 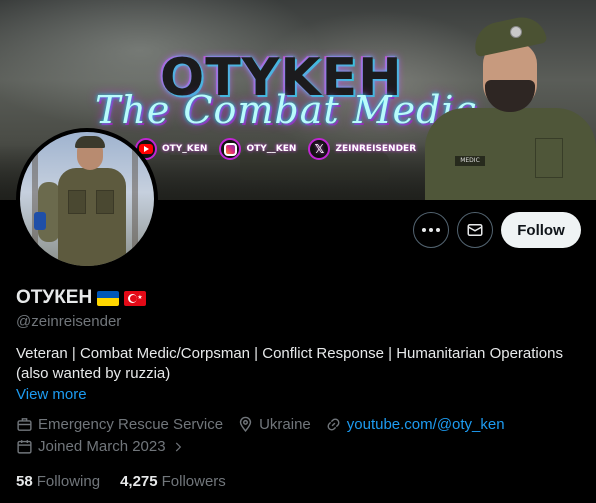 I want to click on profile-website-link: youtube.com/@oty_ken, so click(x=426, y=424).